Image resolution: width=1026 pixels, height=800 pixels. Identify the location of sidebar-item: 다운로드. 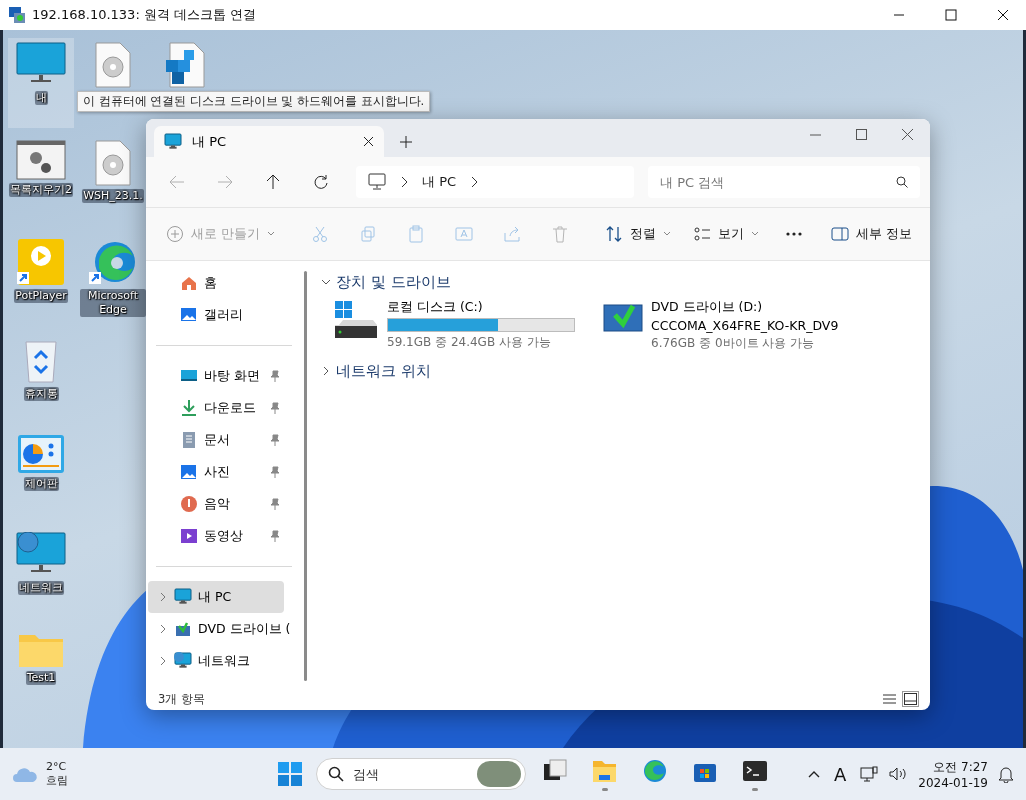
(216, 408).